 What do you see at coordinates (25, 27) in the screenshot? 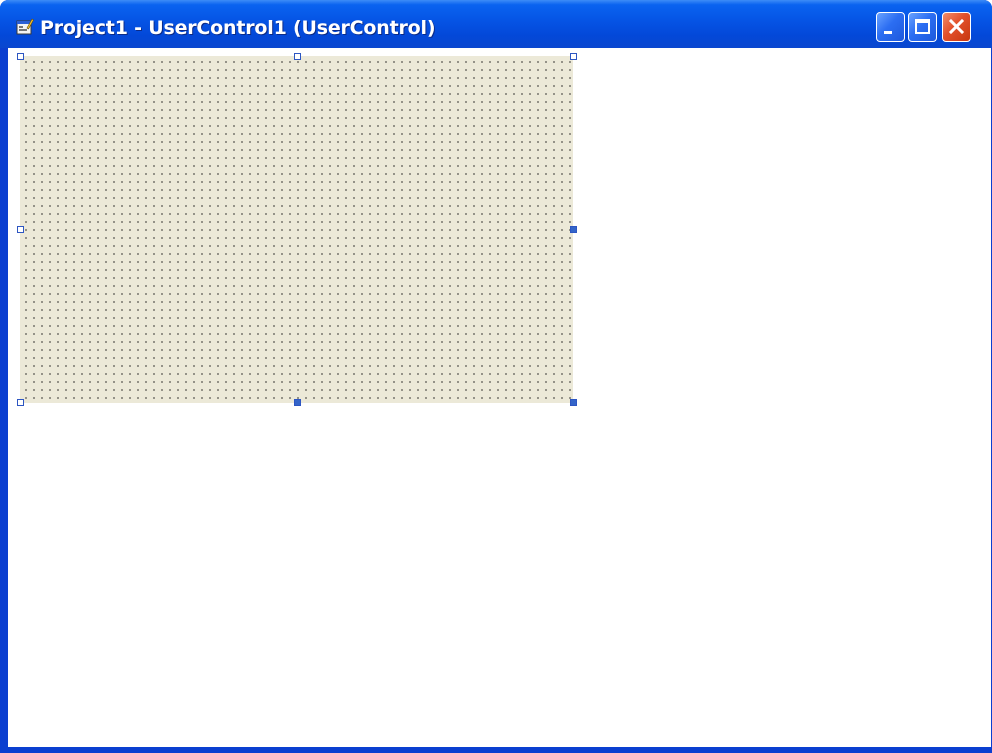
I see `form-designer-icon` at bounding box center [25, 27].